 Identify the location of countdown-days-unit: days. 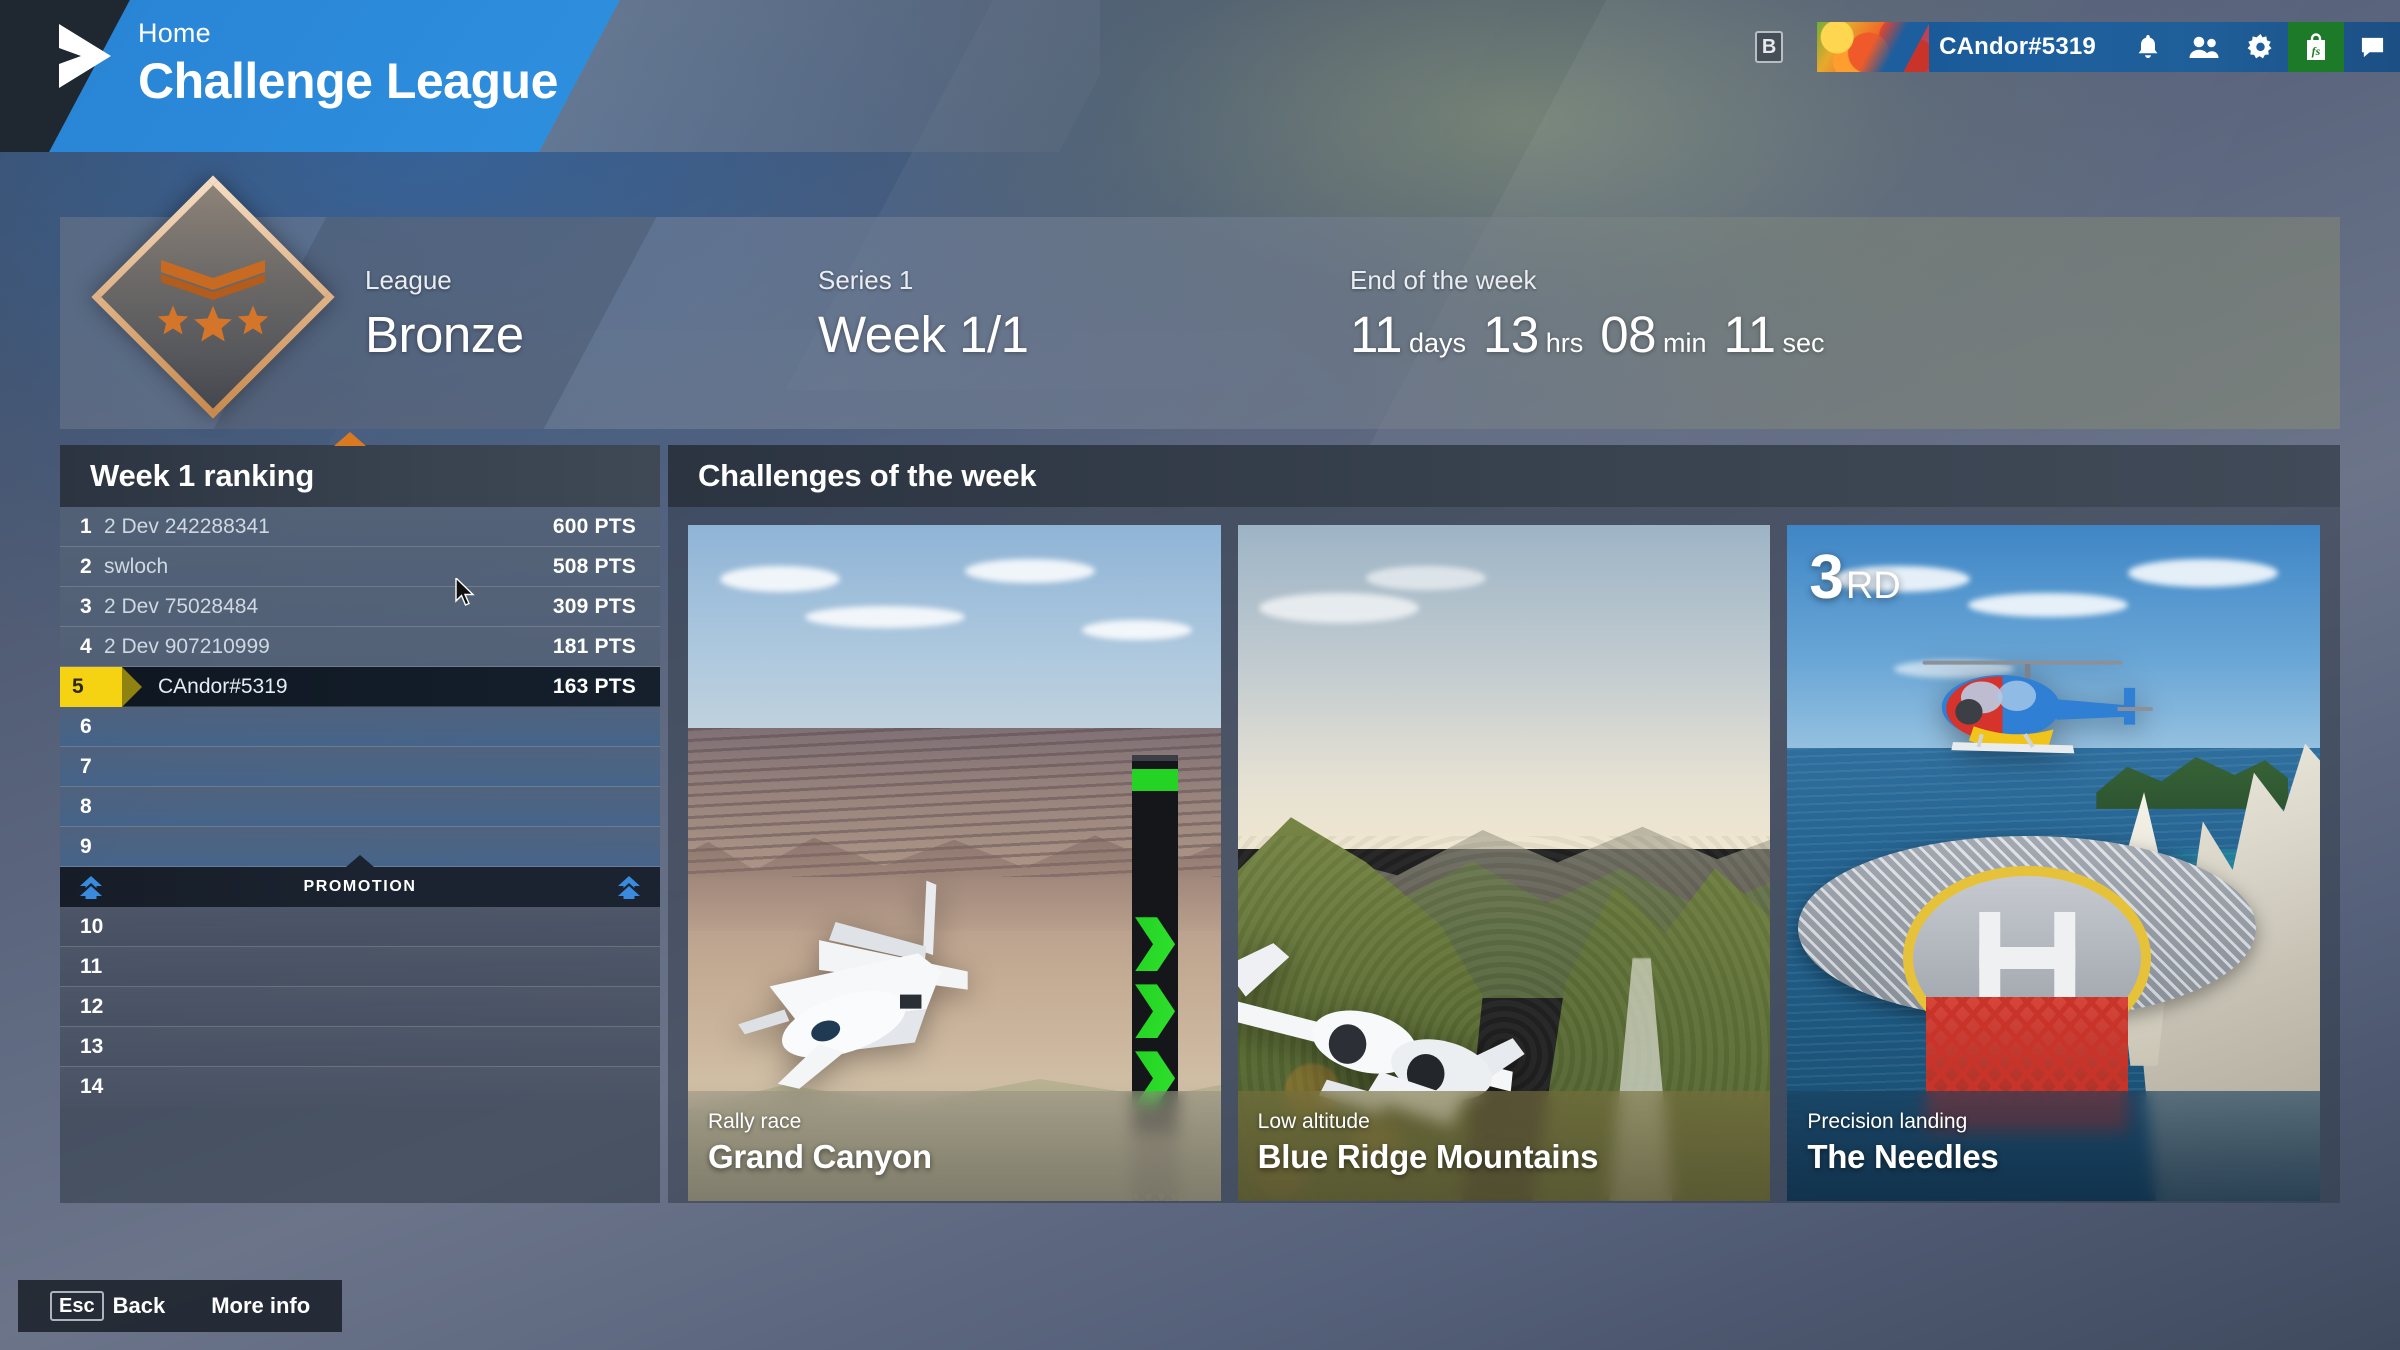
(1437, 343).